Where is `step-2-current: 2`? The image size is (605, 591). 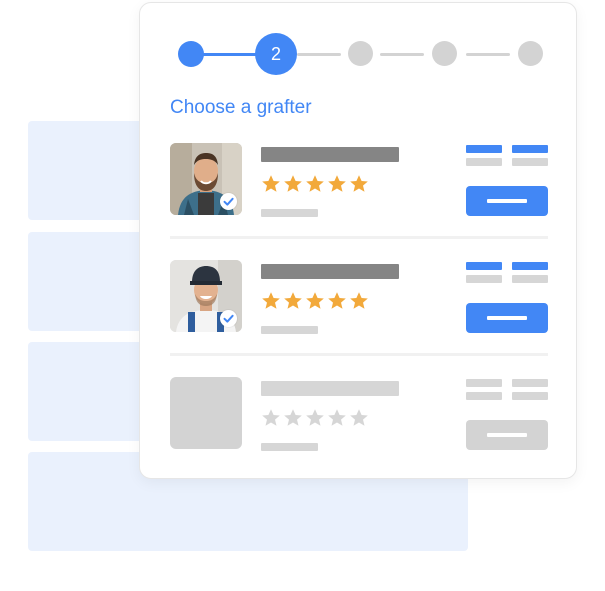
step-2-current: 2 is located at coordinates (276, 54).